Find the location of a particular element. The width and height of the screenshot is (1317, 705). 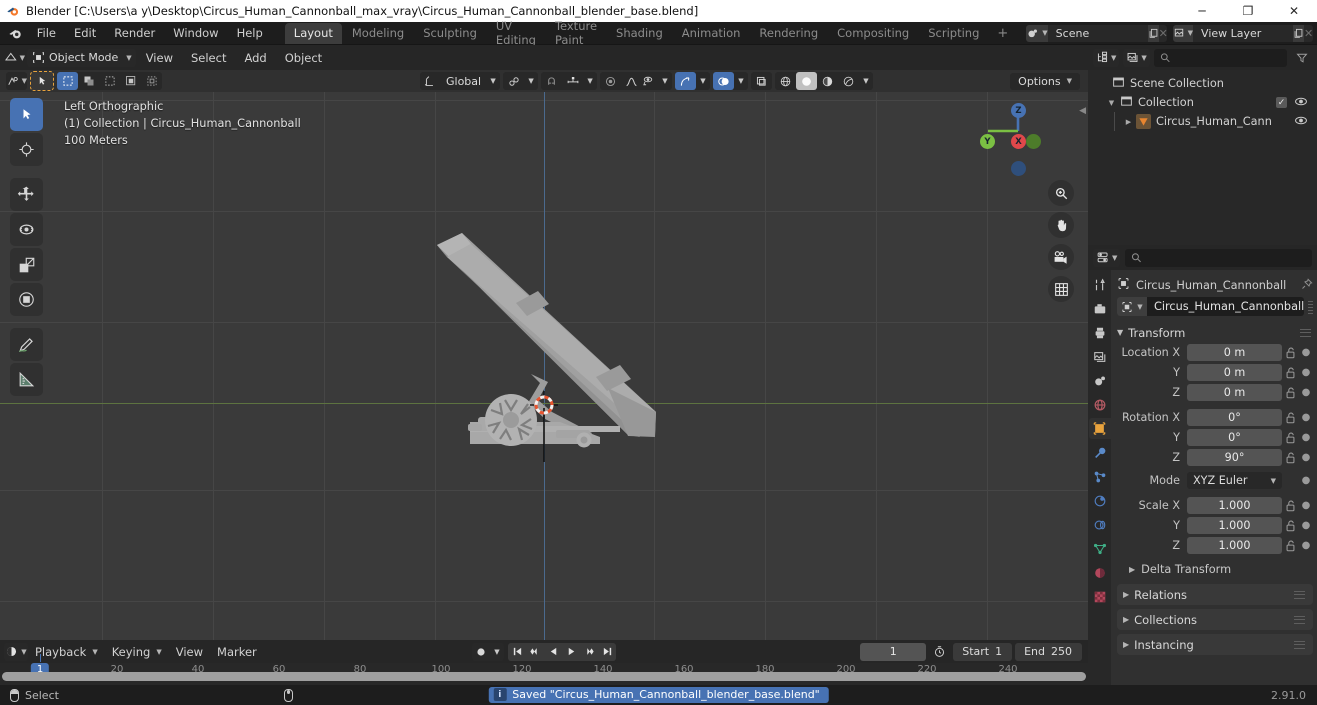

select-subtract-icon is located at coordinates (109, 81).